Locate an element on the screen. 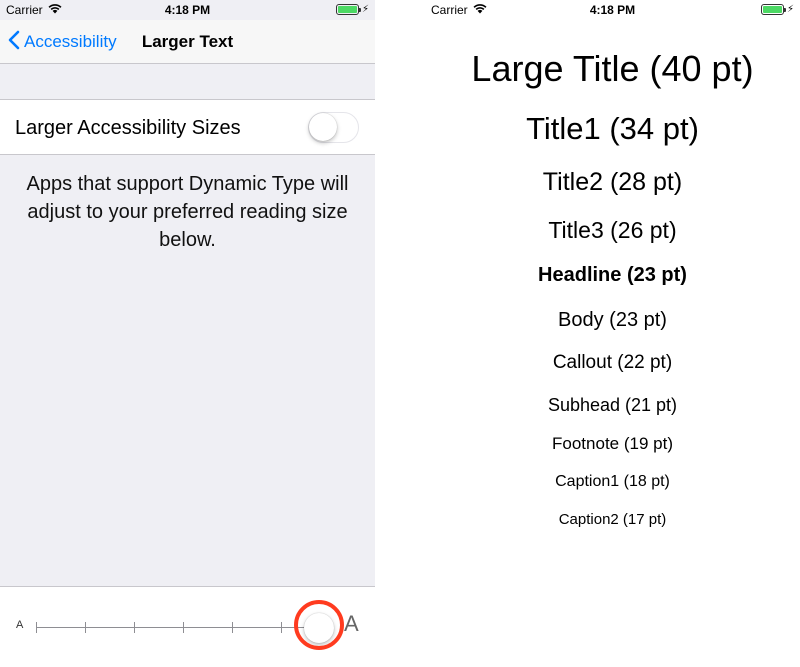 This screenshot has width=800, height=667. title3-sample: Title3 (26 pt) is located at coordinates (612, 230).